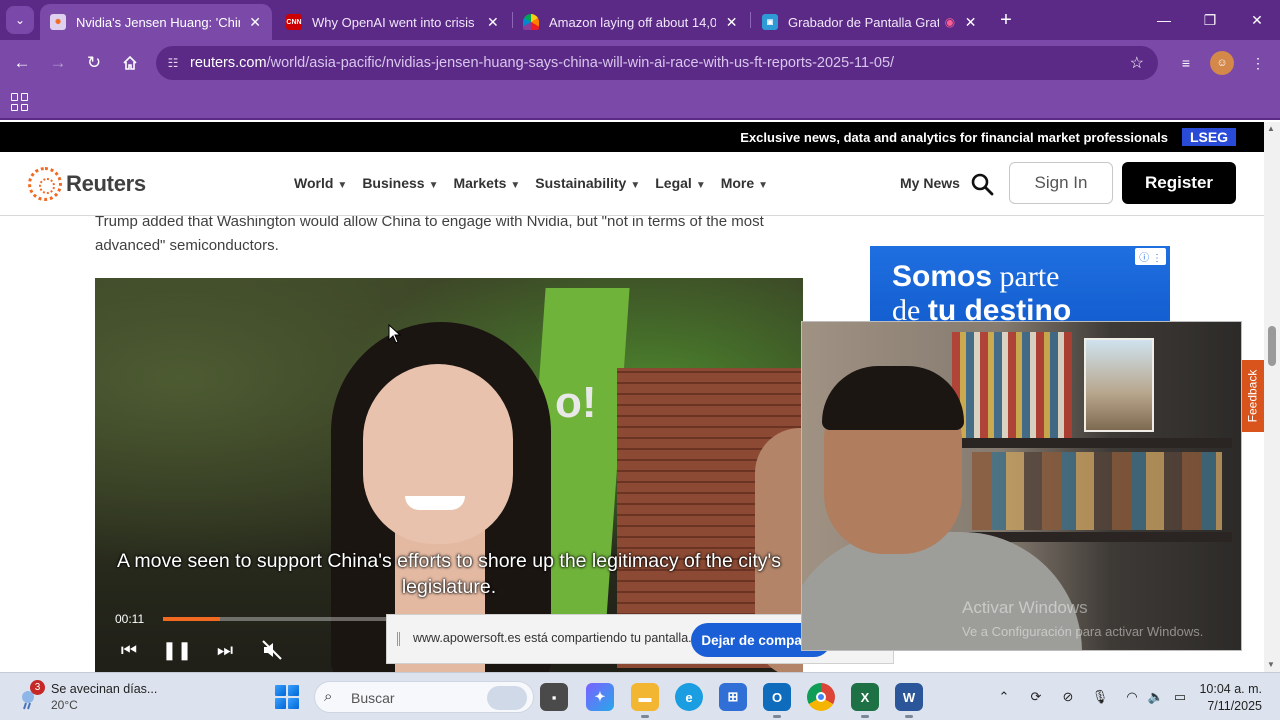  What do you see at coordinates (1004, 697) in the screenshot?
I see `show-hidden-icons-icon: ⌃` at bounding box center [1004, 697].